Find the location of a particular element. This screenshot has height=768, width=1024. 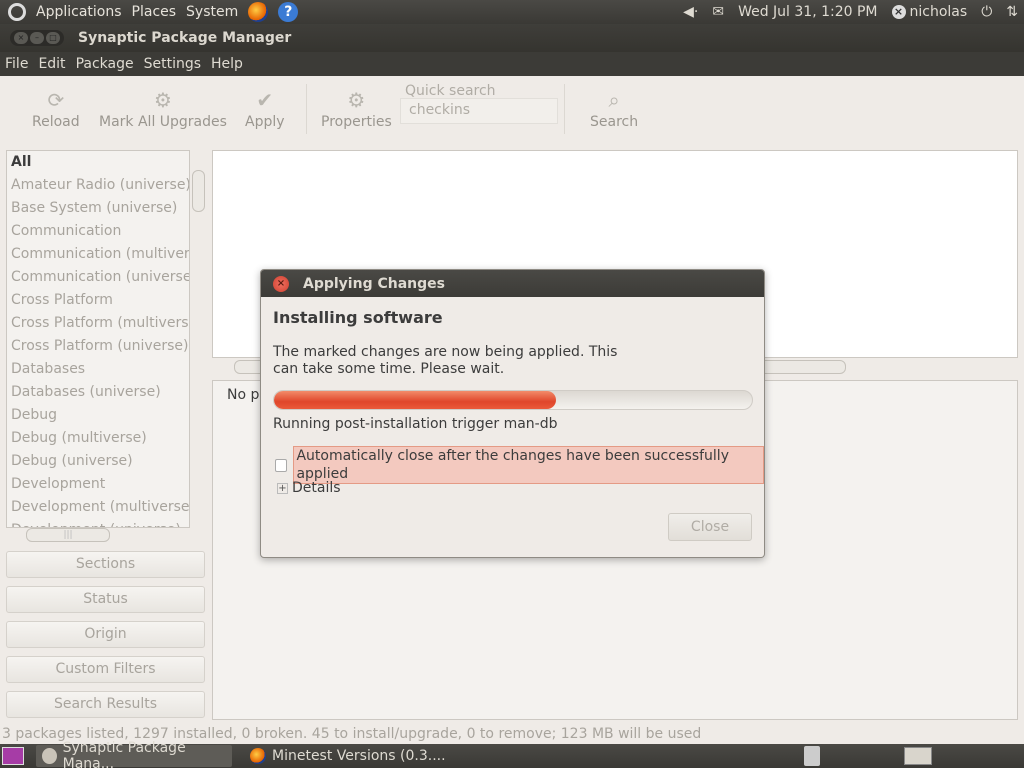

close-window-button: × is located at coordinates (21, 38).